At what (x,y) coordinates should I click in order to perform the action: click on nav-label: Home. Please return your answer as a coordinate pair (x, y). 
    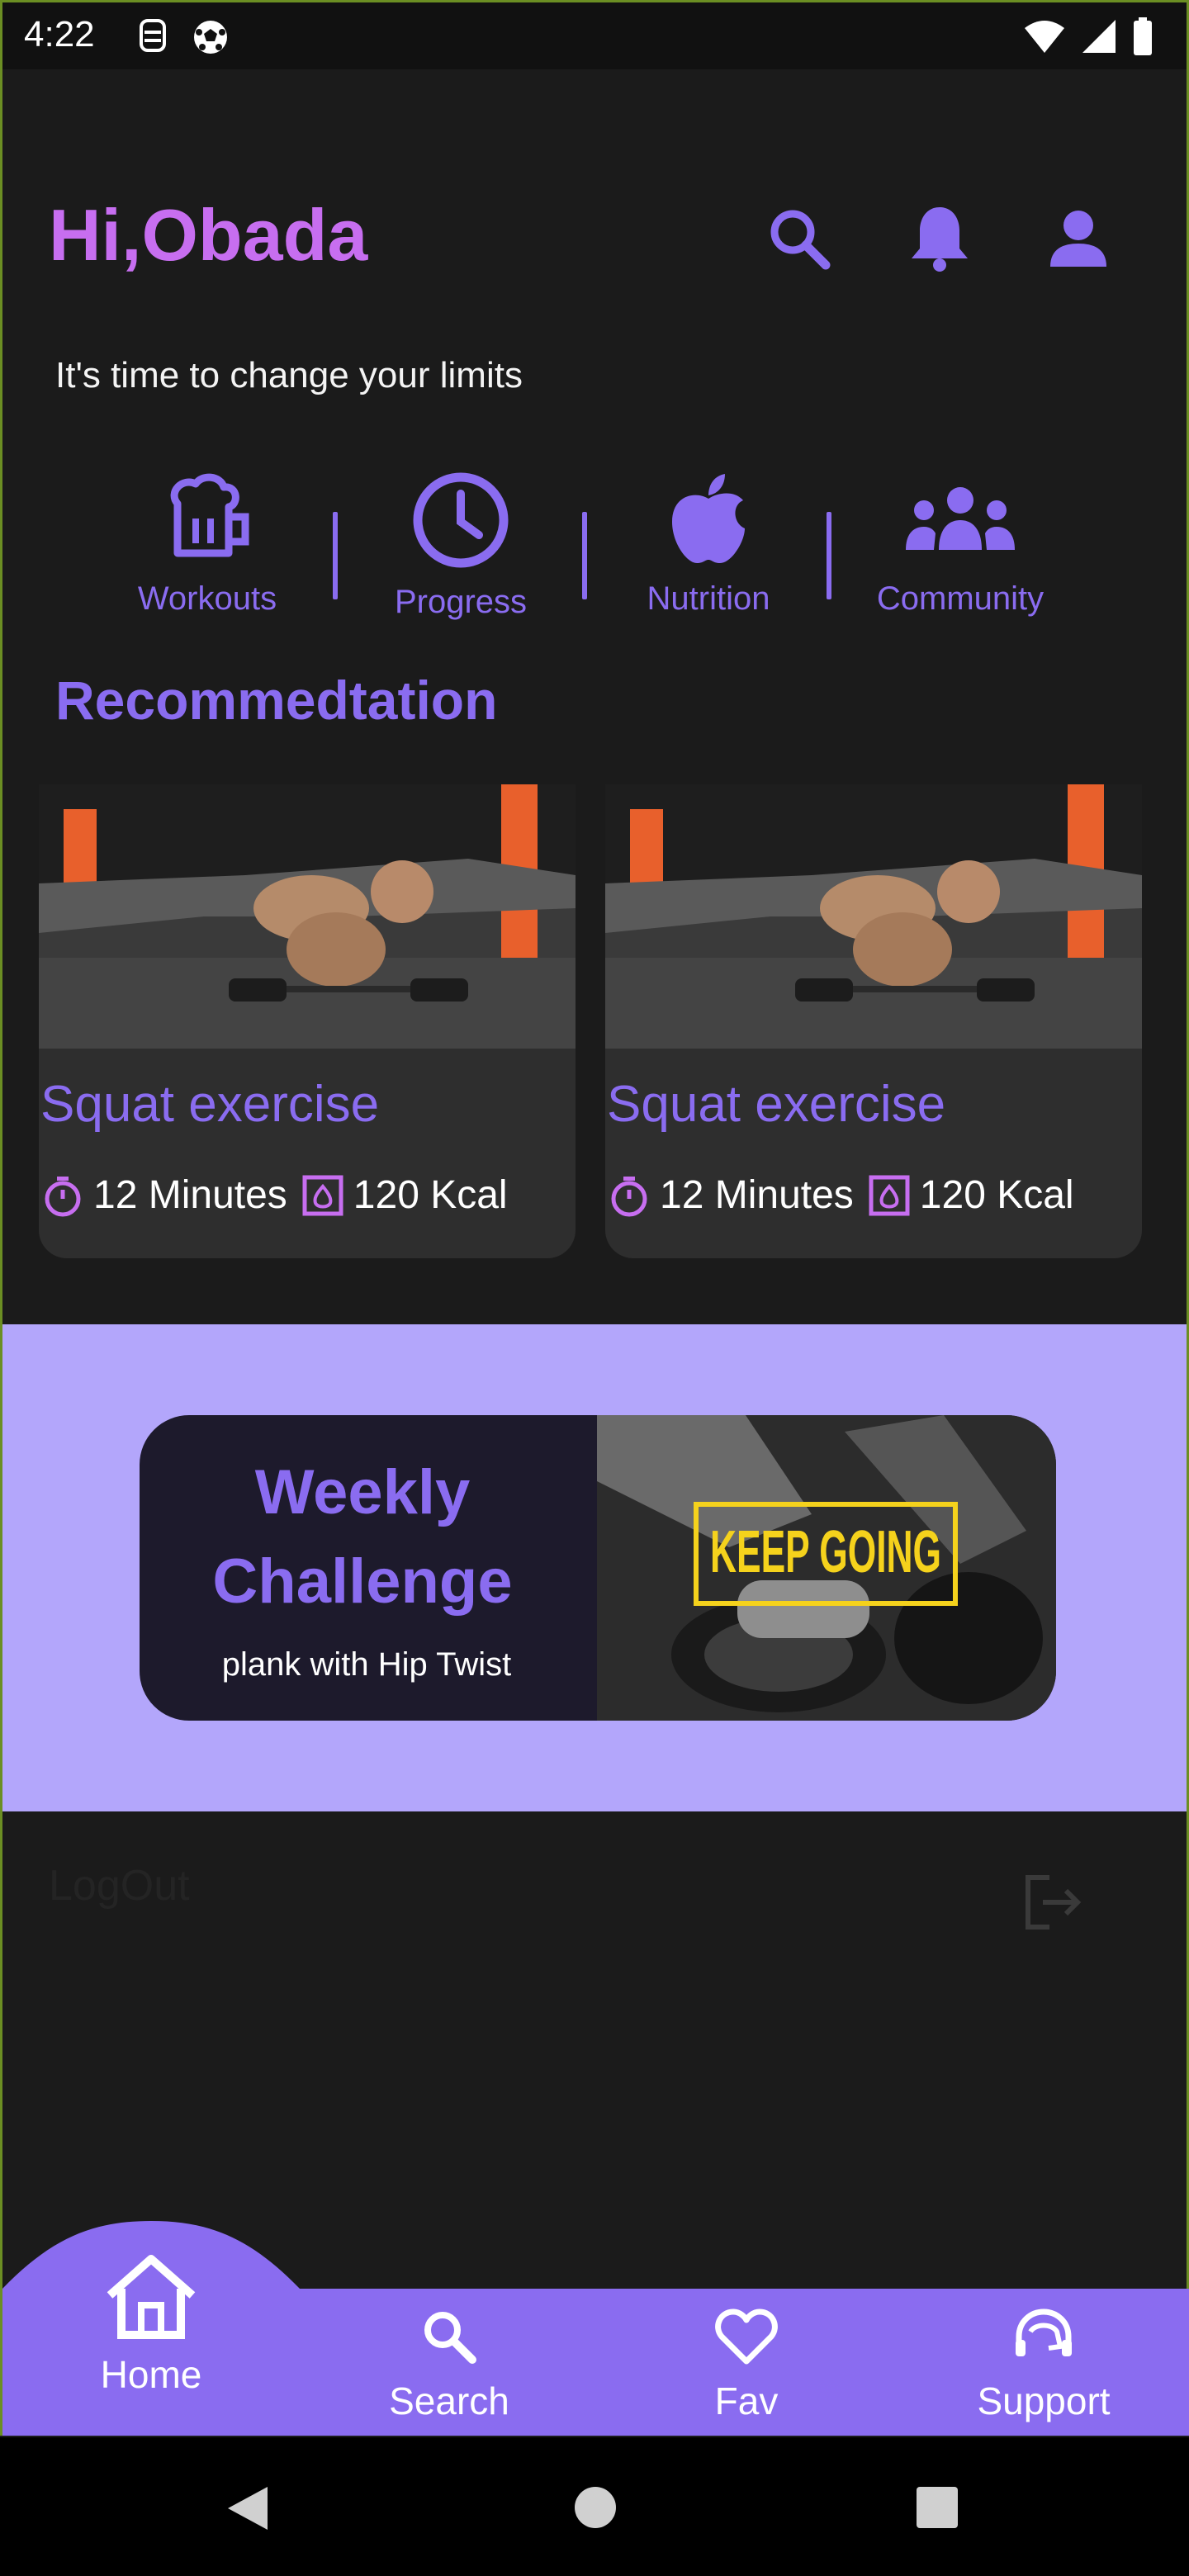
    Looking at the image, I should click on (151, 2374).